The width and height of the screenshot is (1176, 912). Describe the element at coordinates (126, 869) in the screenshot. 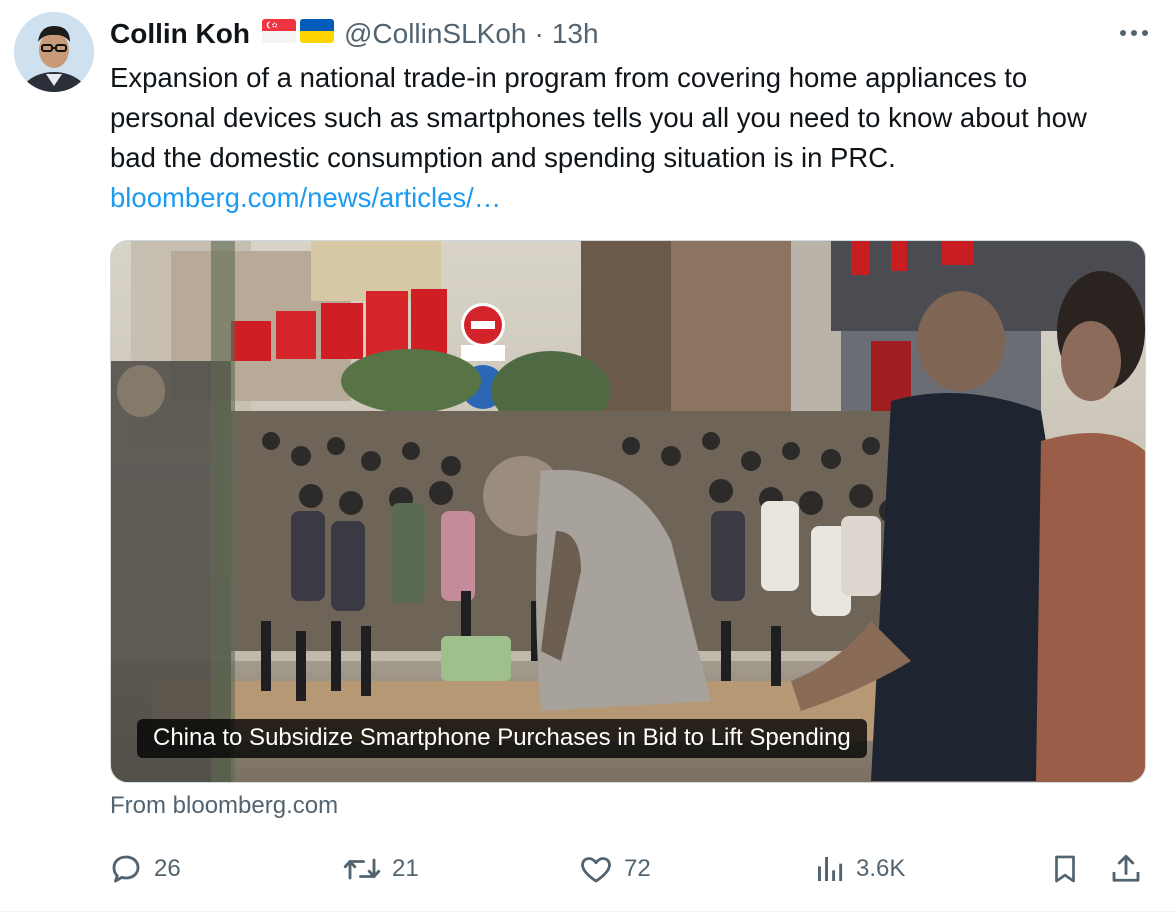

I see `reply-icon` at that location.